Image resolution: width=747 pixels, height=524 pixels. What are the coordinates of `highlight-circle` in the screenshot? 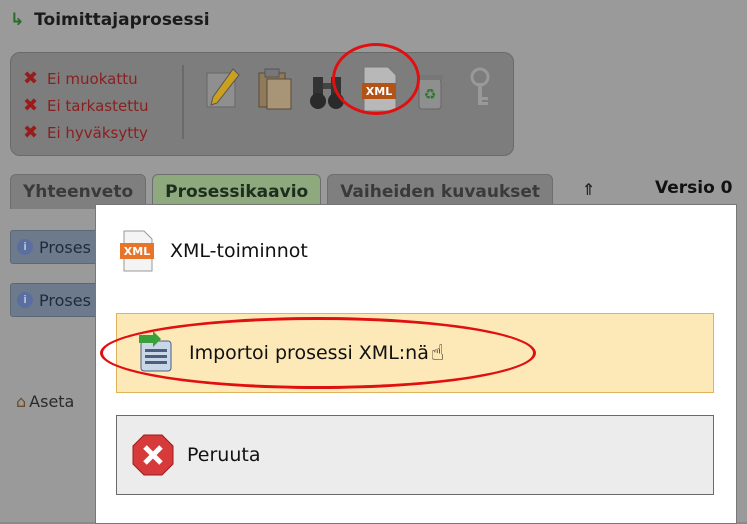 It's located at (376, 79).